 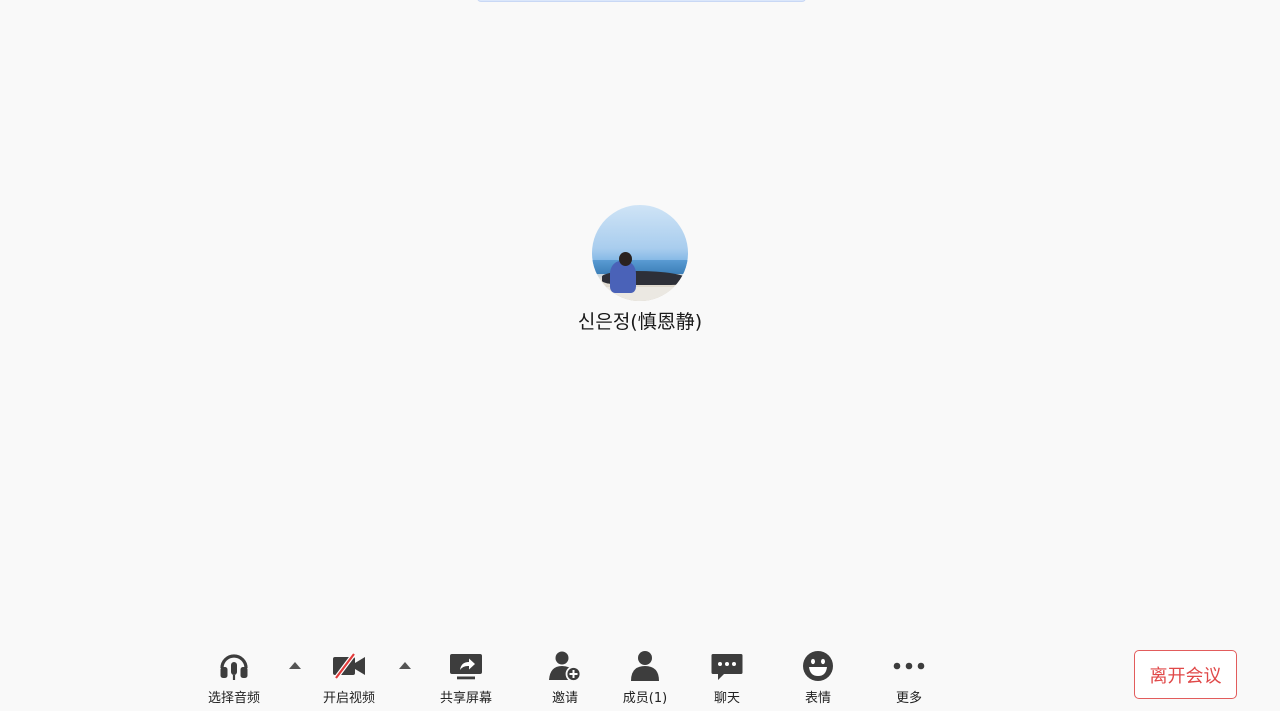 What do you see at coordinates (466, 666) in the screenshot?
I see `share-screen-icon` at bounding box center [466, 666].